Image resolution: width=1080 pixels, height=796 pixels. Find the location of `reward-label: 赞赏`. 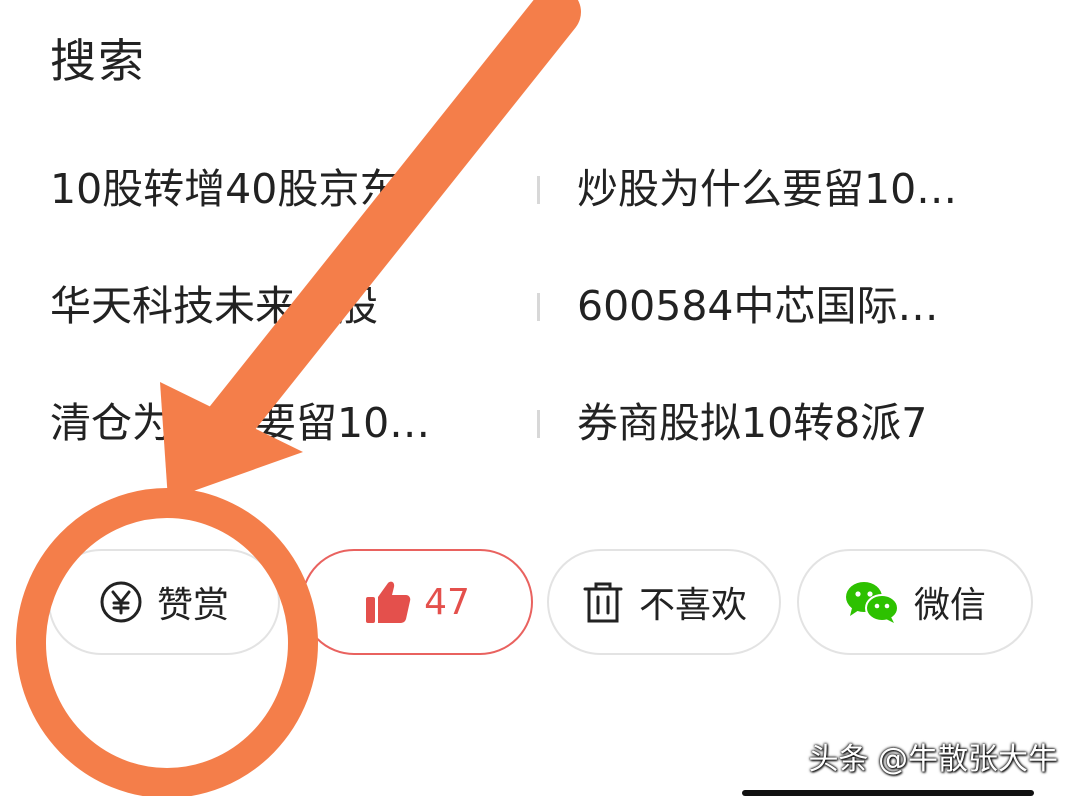

reward-label: 赞赏 is located at coordinates (192, 605).